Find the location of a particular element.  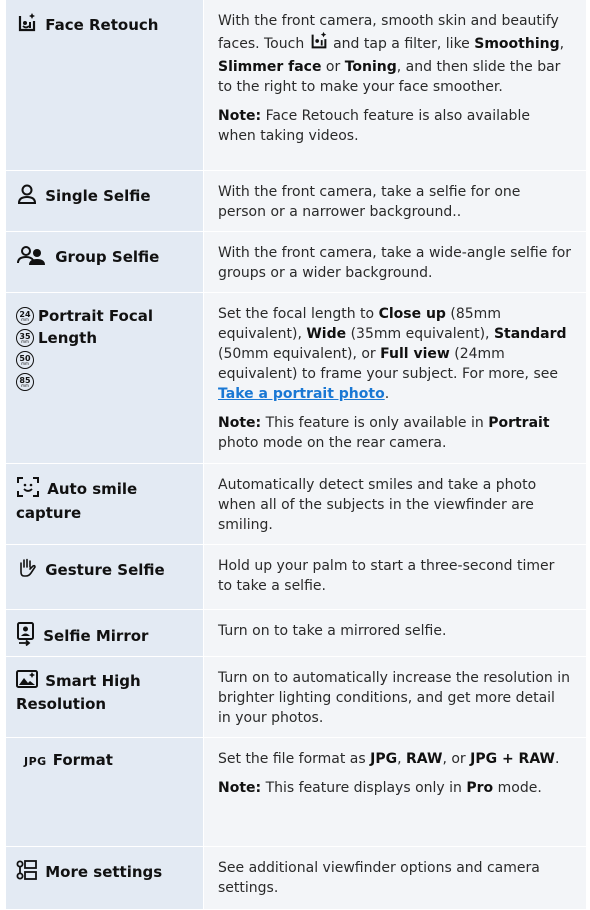

note-text: This feature is only available in is located at coordinates (375, 423).